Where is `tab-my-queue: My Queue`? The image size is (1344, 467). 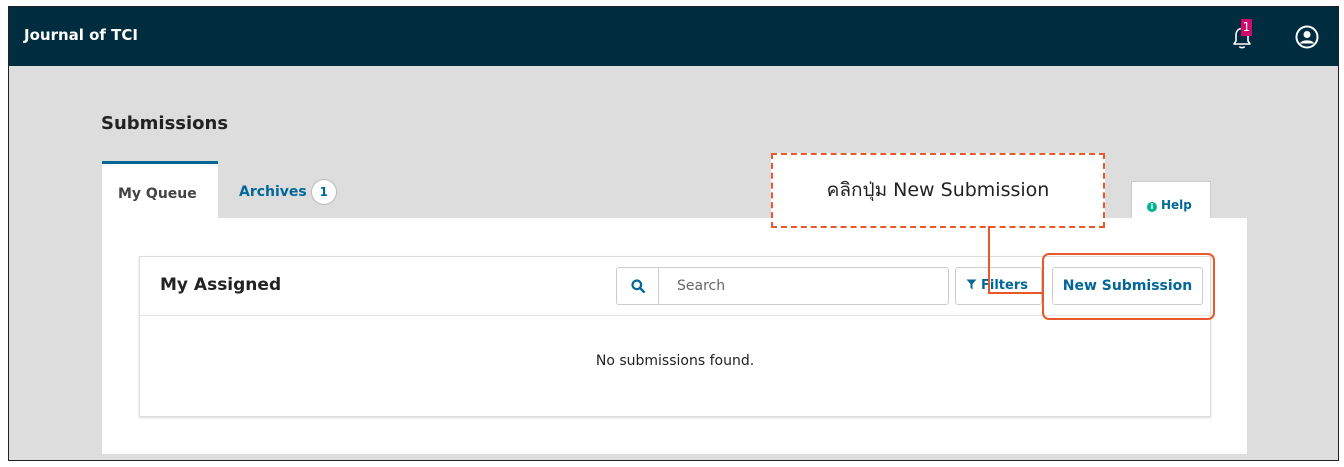
tab-my-queue: My Queue is located at coordinates (160, 190).